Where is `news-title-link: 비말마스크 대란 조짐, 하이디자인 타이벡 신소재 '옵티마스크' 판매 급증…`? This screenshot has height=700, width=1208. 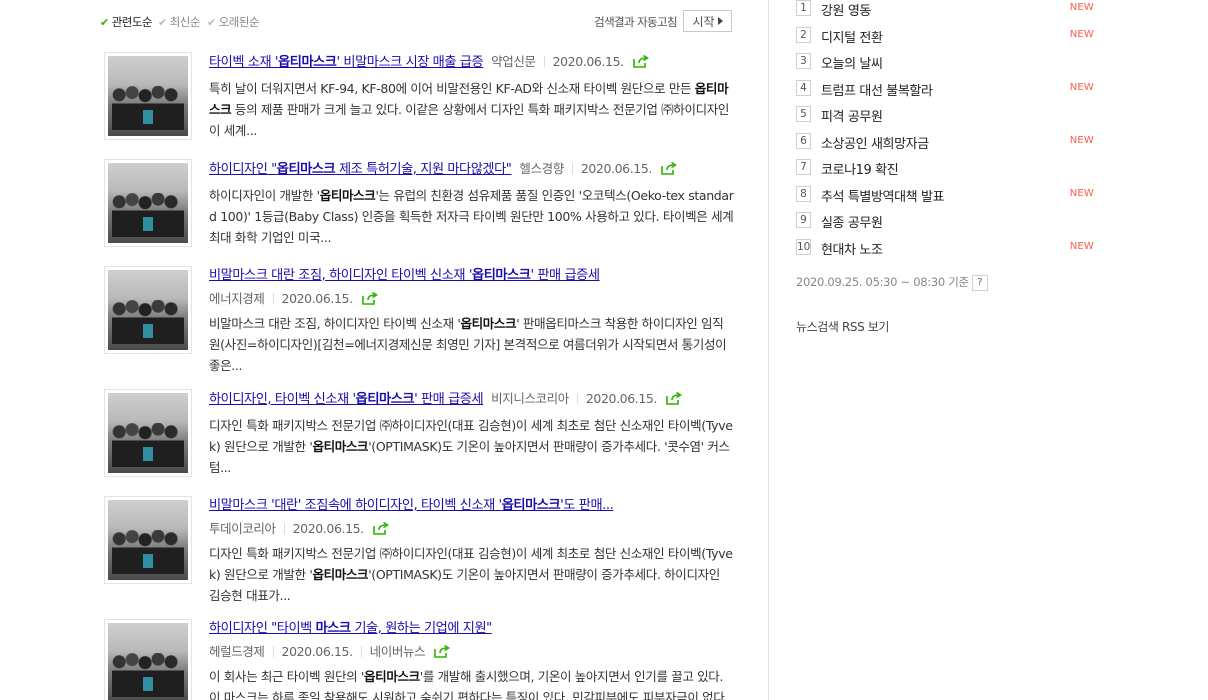
news-title-link: 비말마스크 대란 조짐, 하이디자인 타이벡 신소재 '옵티마스크' 판매 급증… is located at coordinates (404, 275).